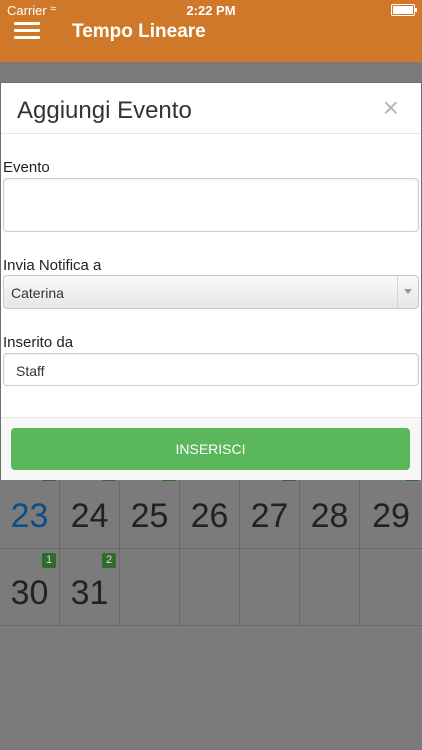  Describe the element at coordinates (329, 516) in the screenshot. I see `calendar-day-number: 28` at that location.